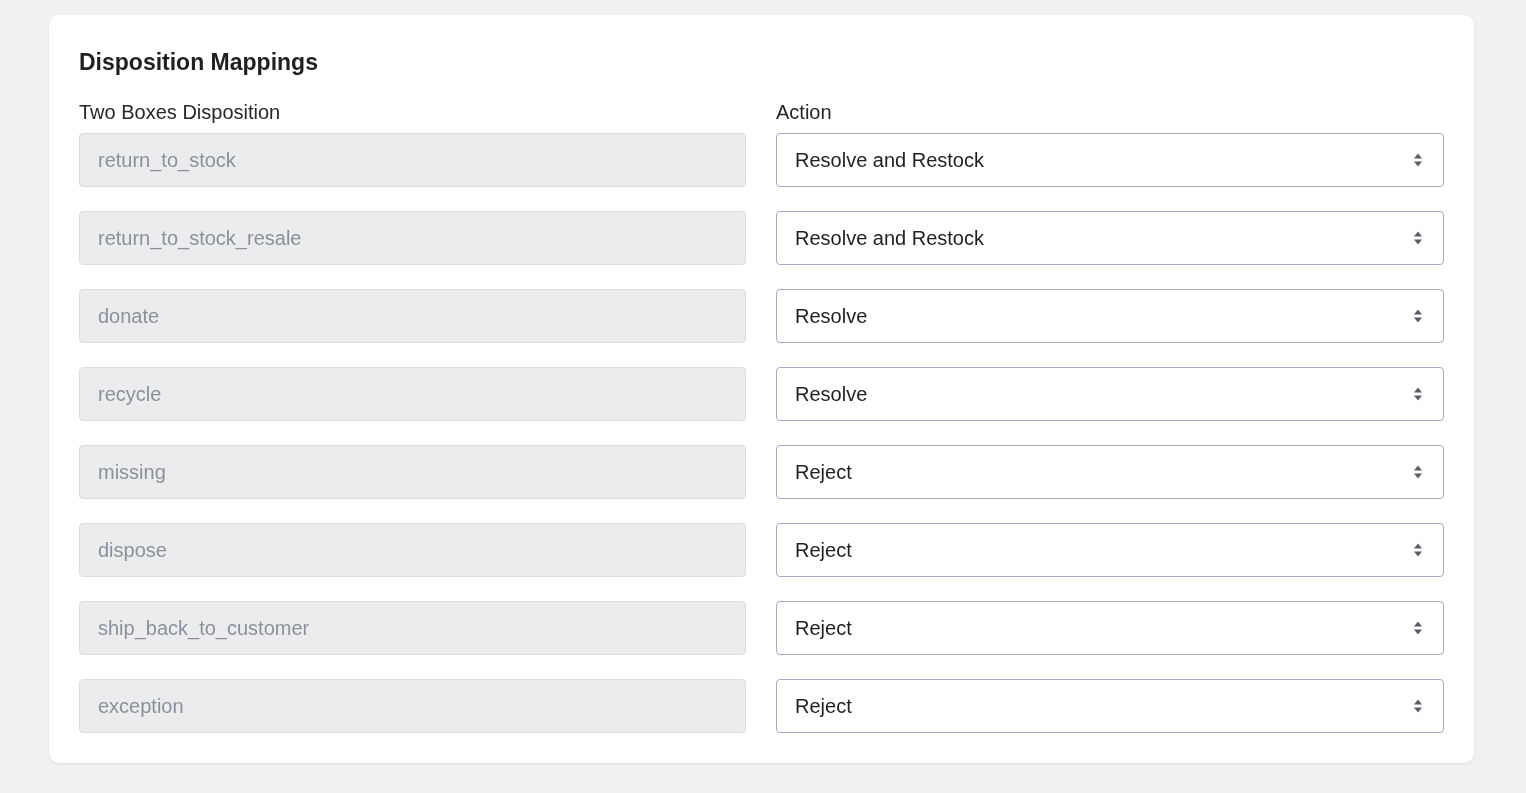  Describe the element at coordinates (199, 62) in the screenshot. I see `section-title: Disposition Mappings` at that location.